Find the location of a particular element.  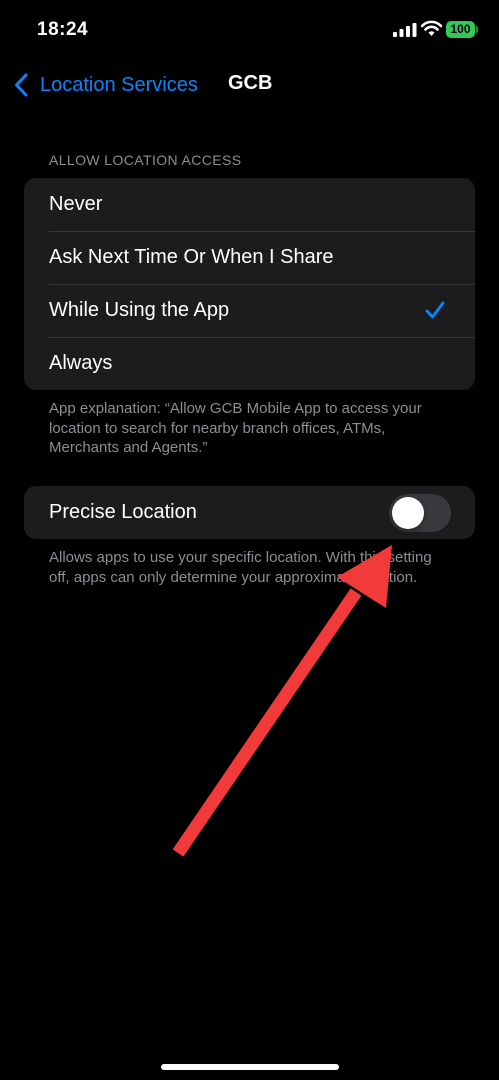

toggle-knob is located at coordinates (408, 513).